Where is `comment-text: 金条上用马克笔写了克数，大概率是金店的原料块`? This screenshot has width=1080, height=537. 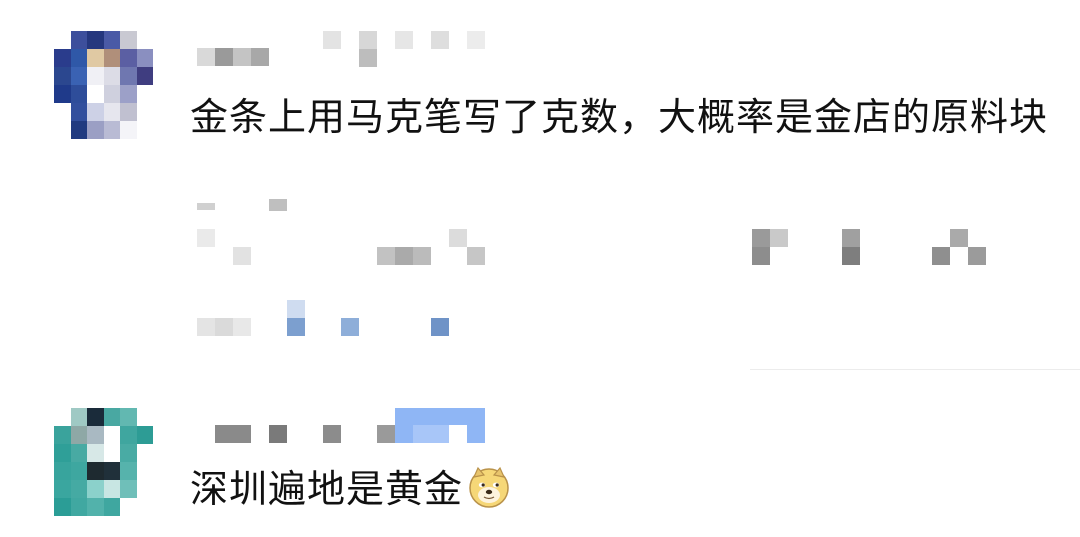
comment-text: 金条上用马克笔写了克数，大概率是金店的原料块 is located at coordinates (619, 117).